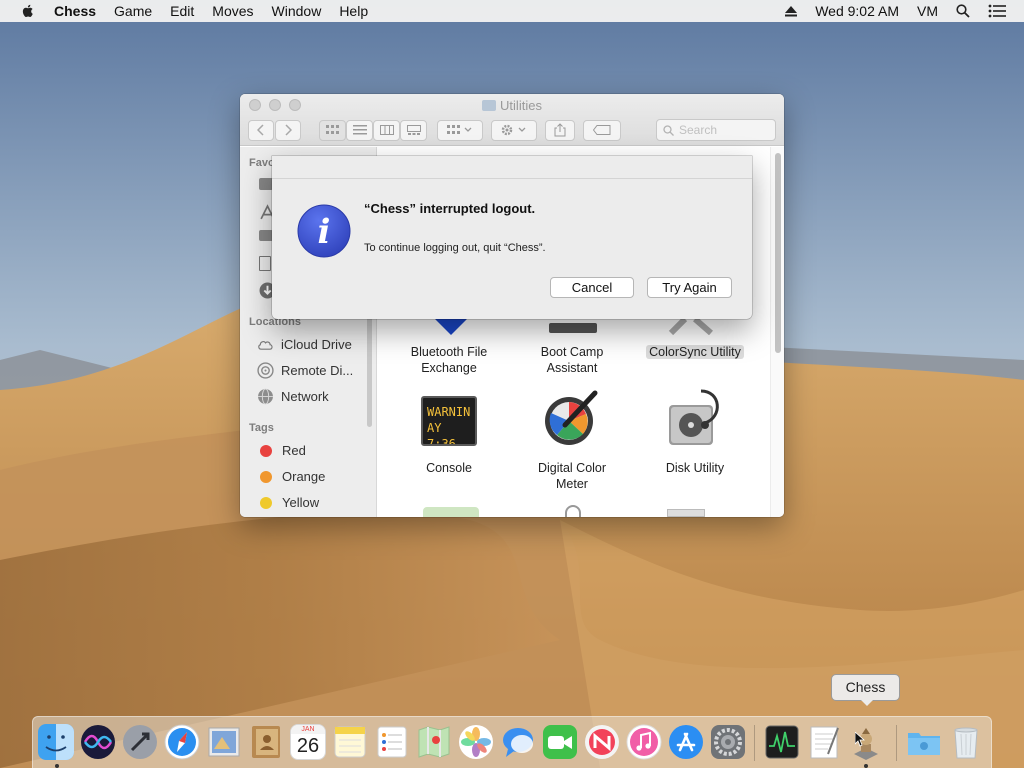  I want to click on sidebar-tag-yellow: Yellow, so click(288, 502).